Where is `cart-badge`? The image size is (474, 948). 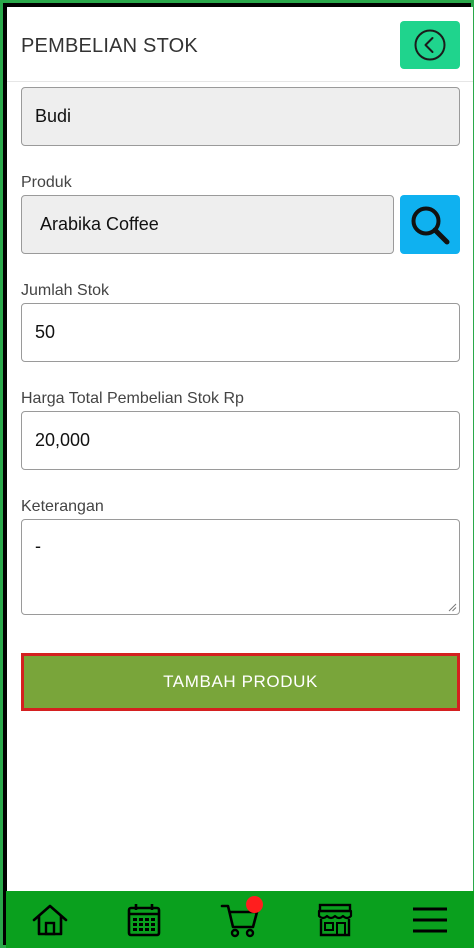 cart-badge is located at coordinates (254, 904).